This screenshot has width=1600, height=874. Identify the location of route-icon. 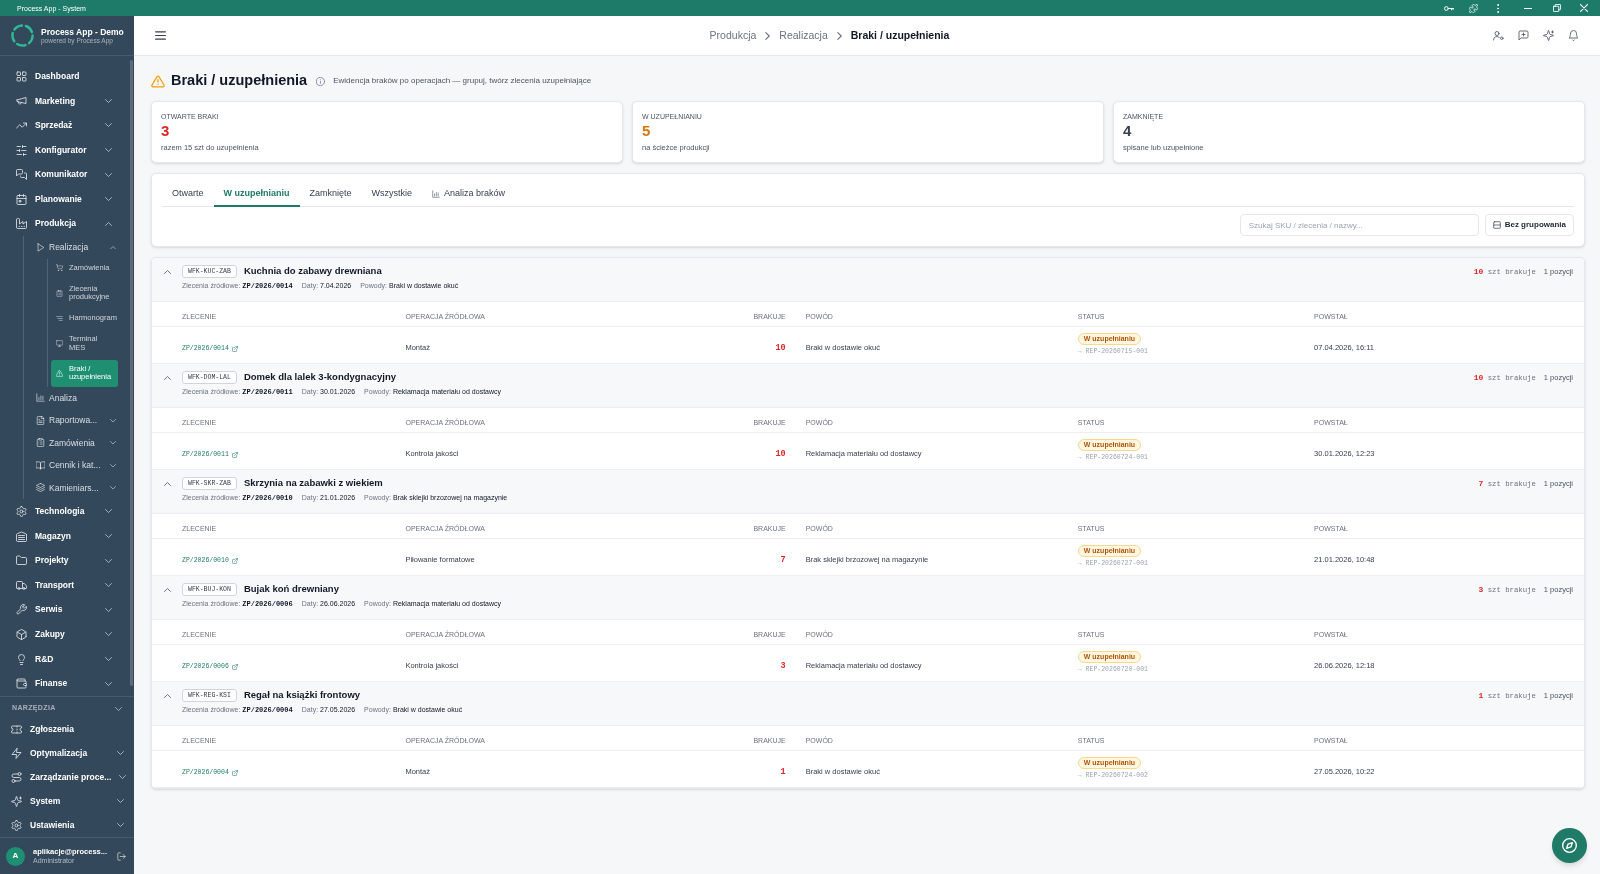
(16, 777).